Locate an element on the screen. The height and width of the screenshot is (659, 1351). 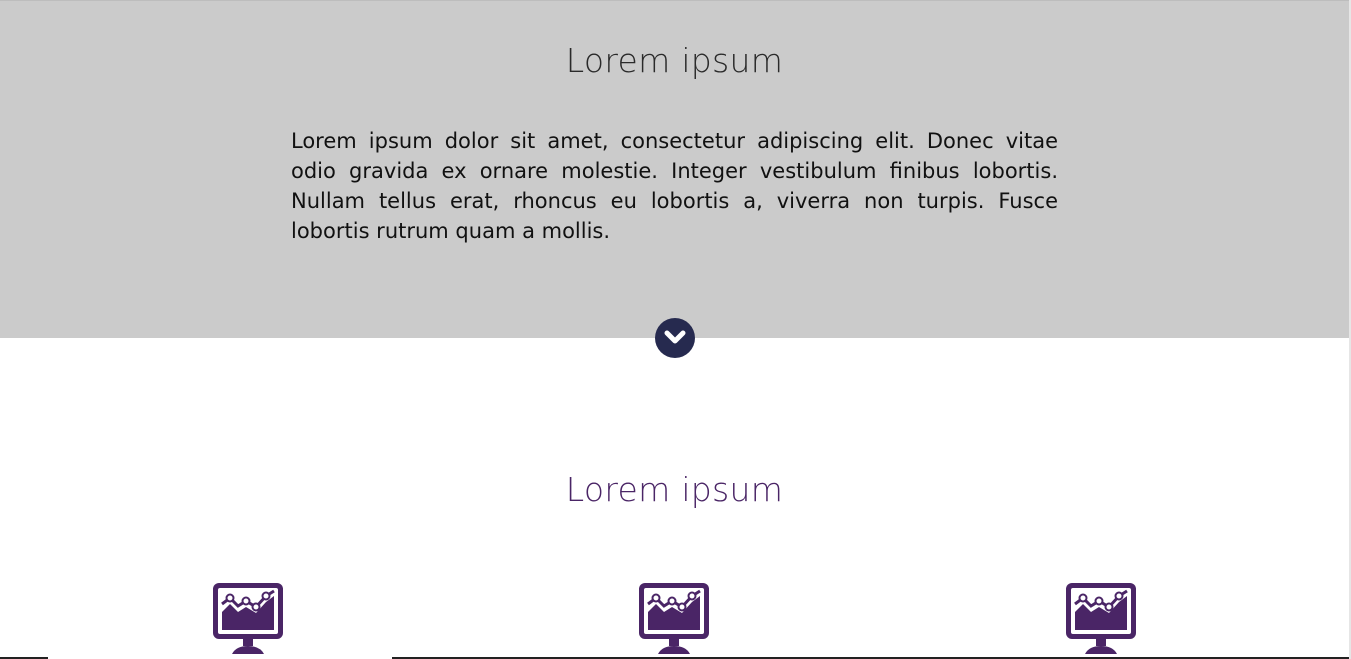
scroll-down-button is located at coordinates (675, 338).